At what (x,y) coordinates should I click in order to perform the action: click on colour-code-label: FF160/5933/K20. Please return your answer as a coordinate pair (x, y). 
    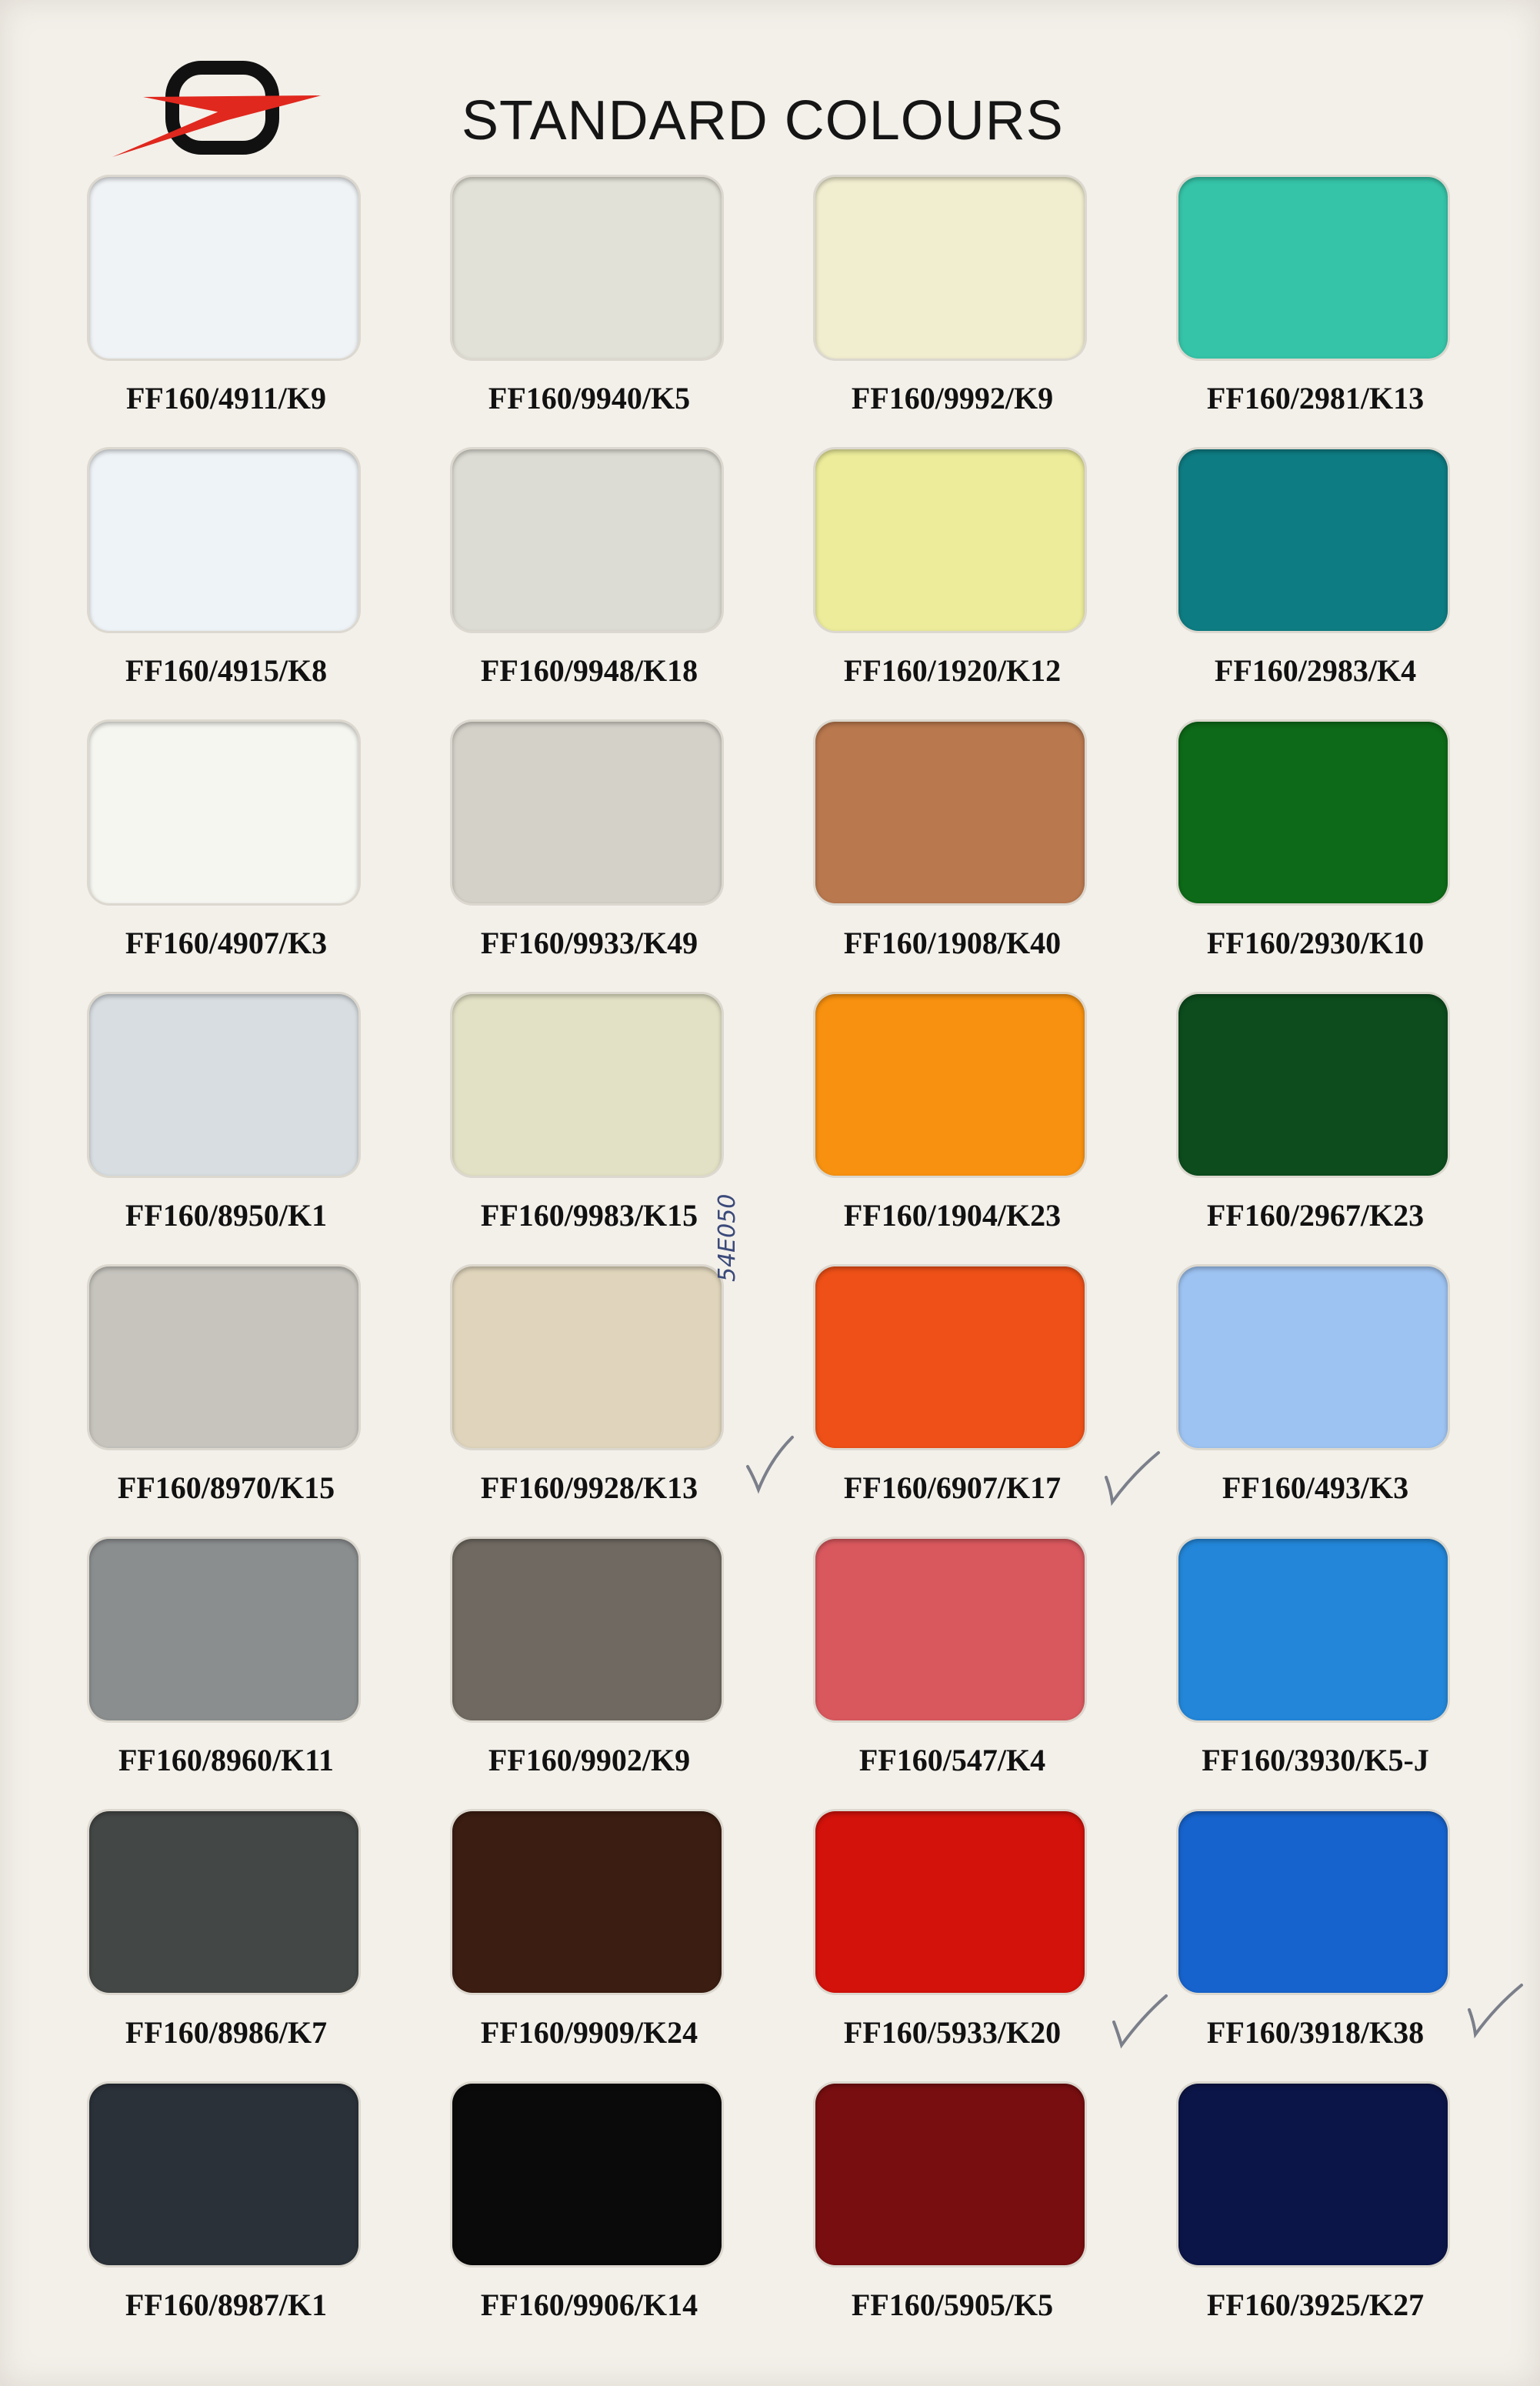
    Looking at the image, I should click on (952, 2032).